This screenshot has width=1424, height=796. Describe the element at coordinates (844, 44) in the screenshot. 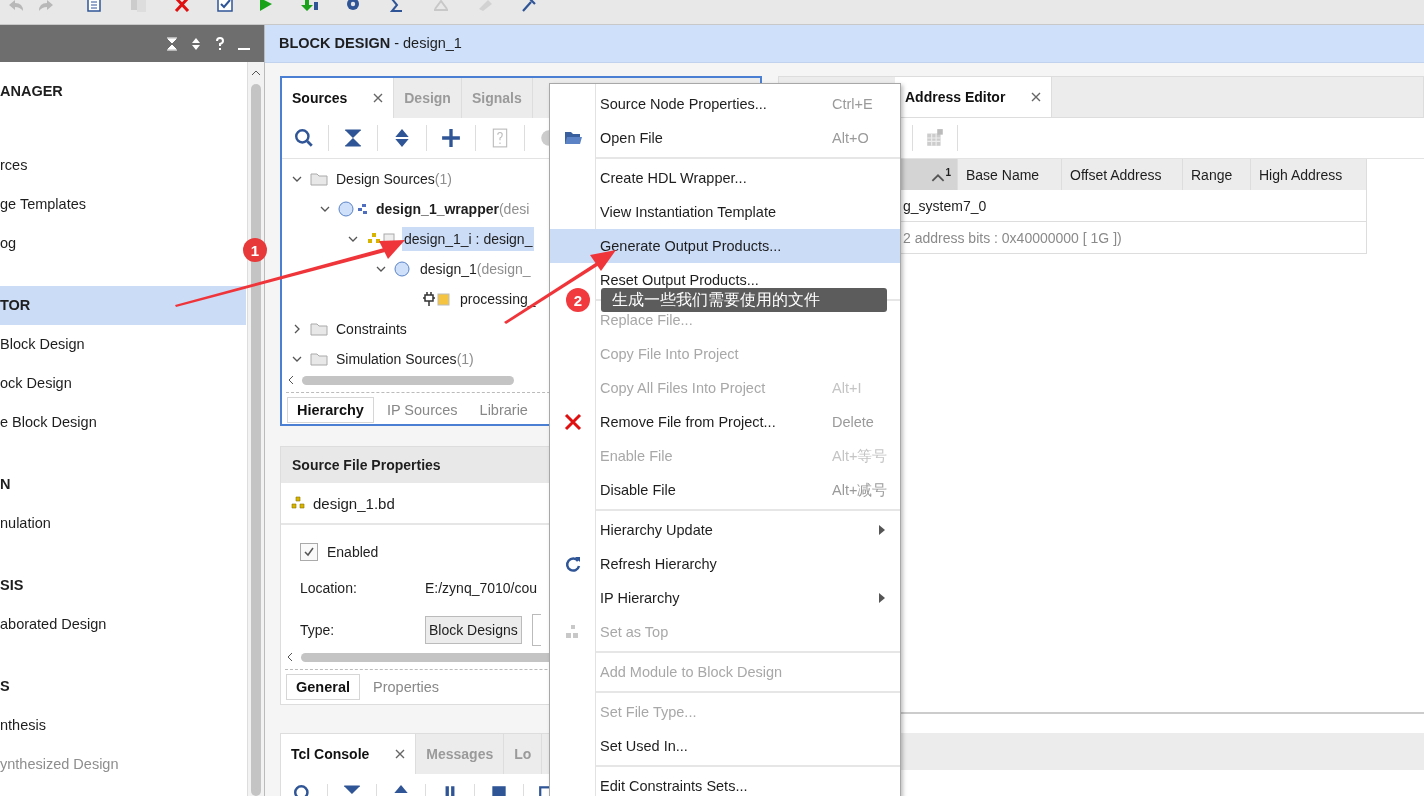

I see `block-design-title: BLOCK DESIGN - design_1` at that location.